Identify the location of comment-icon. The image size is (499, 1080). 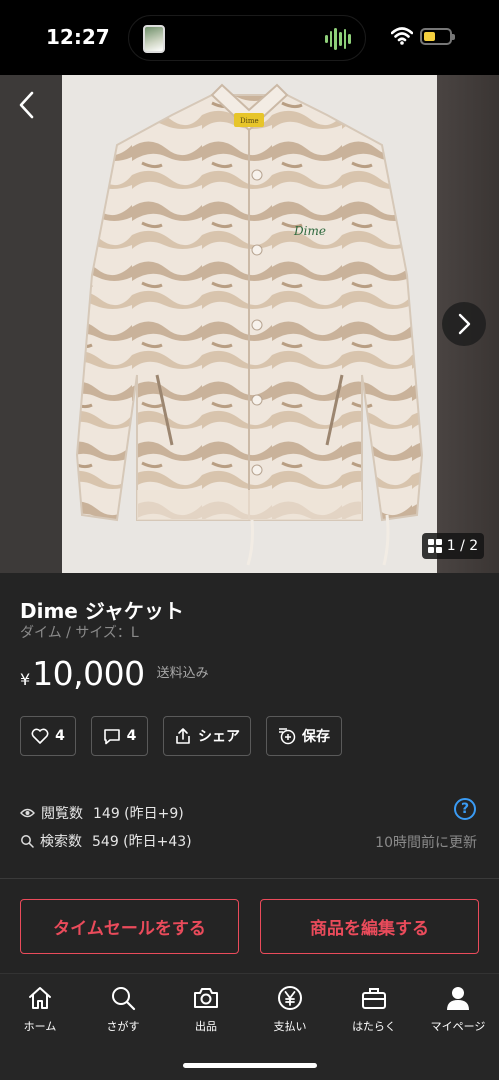
(111, 736).